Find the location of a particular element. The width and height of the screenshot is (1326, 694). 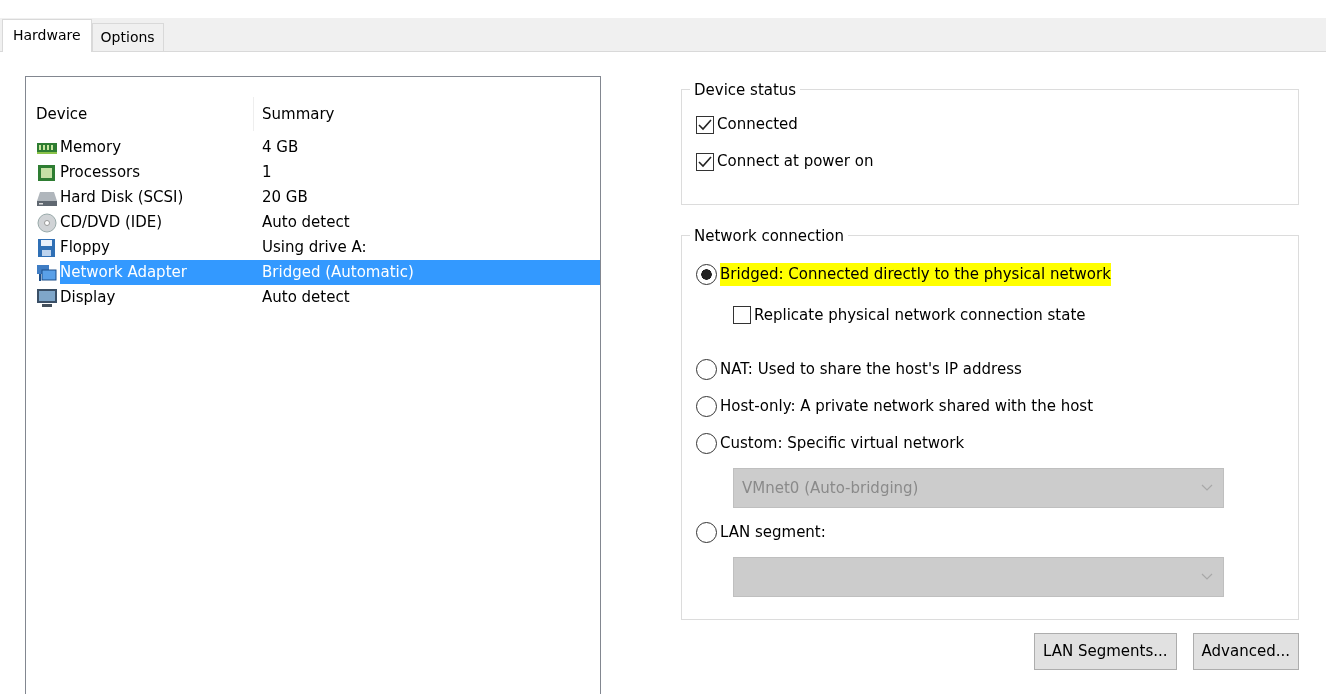

device-summary: 1 is located at coordinates (266, 173).